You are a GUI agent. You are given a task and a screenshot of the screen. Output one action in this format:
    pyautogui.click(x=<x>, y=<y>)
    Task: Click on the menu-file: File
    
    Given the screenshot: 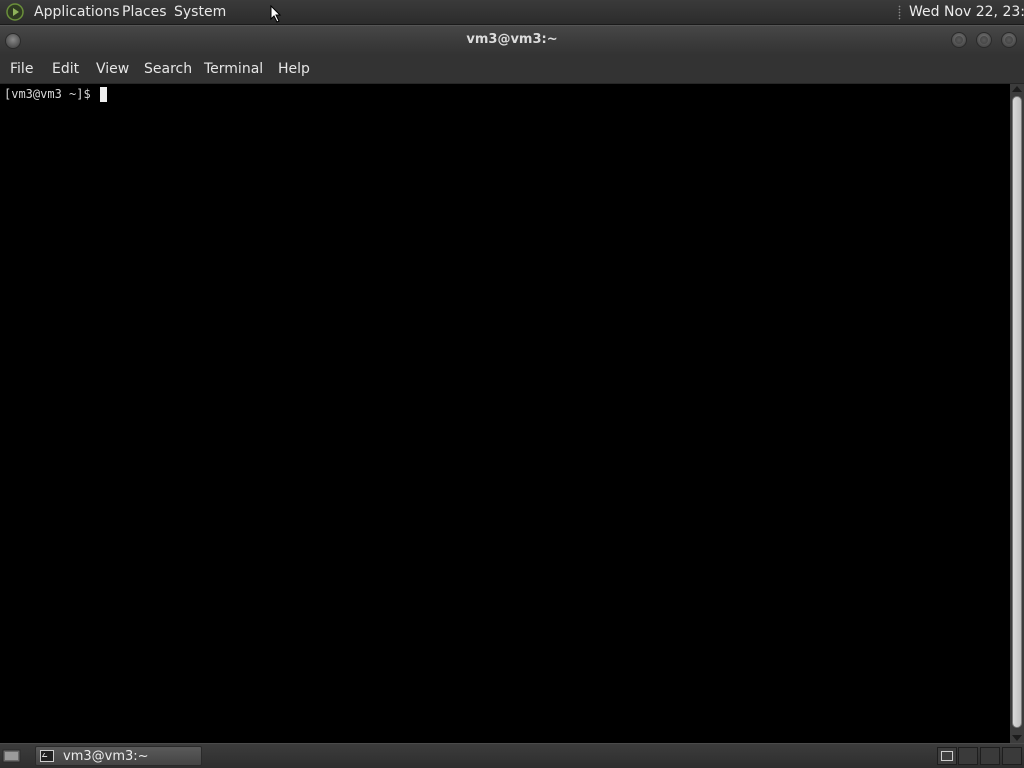 What is the action you would take?
    pyautogui.click(x=21, y=69)
    